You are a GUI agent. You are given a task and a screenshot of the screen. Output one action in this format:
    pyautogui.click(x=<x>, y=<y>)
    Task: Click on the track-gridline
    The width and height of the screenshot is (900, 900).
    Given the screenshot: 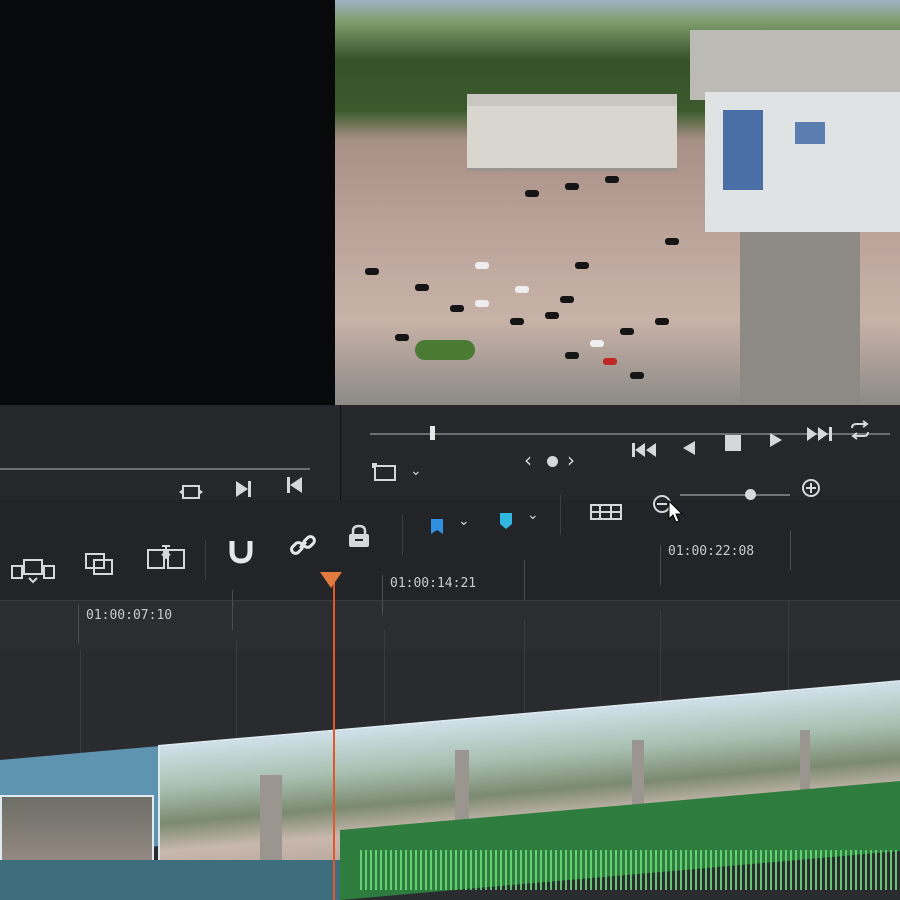 What is the action you would take?
    pyautogui.click(x=788, y=650)
    